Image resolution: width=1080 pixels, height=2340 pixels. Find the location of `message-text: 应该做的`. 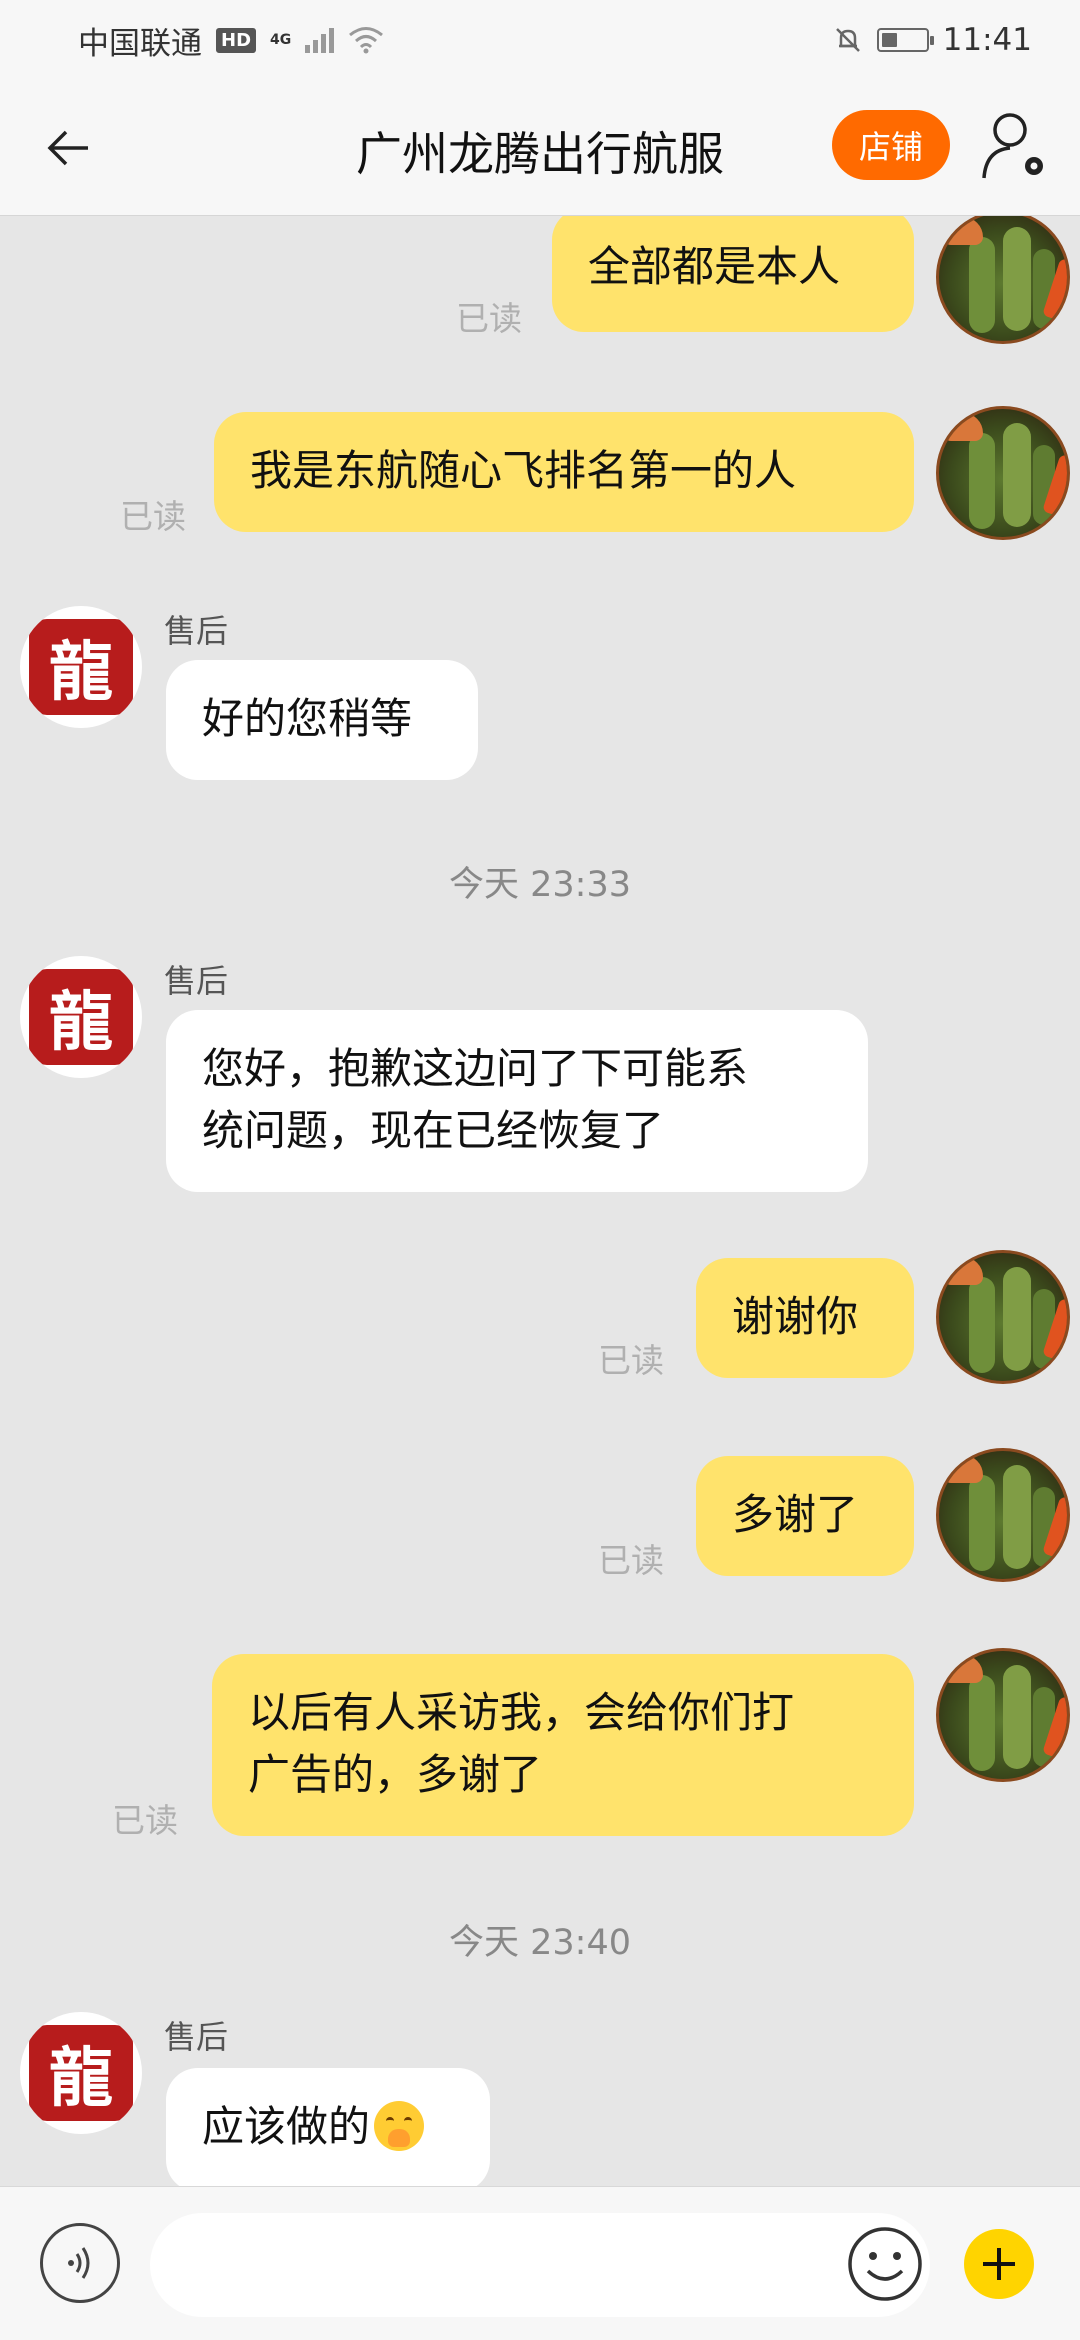

message-text: 应该做的 is located at coordinates (286, 2126).